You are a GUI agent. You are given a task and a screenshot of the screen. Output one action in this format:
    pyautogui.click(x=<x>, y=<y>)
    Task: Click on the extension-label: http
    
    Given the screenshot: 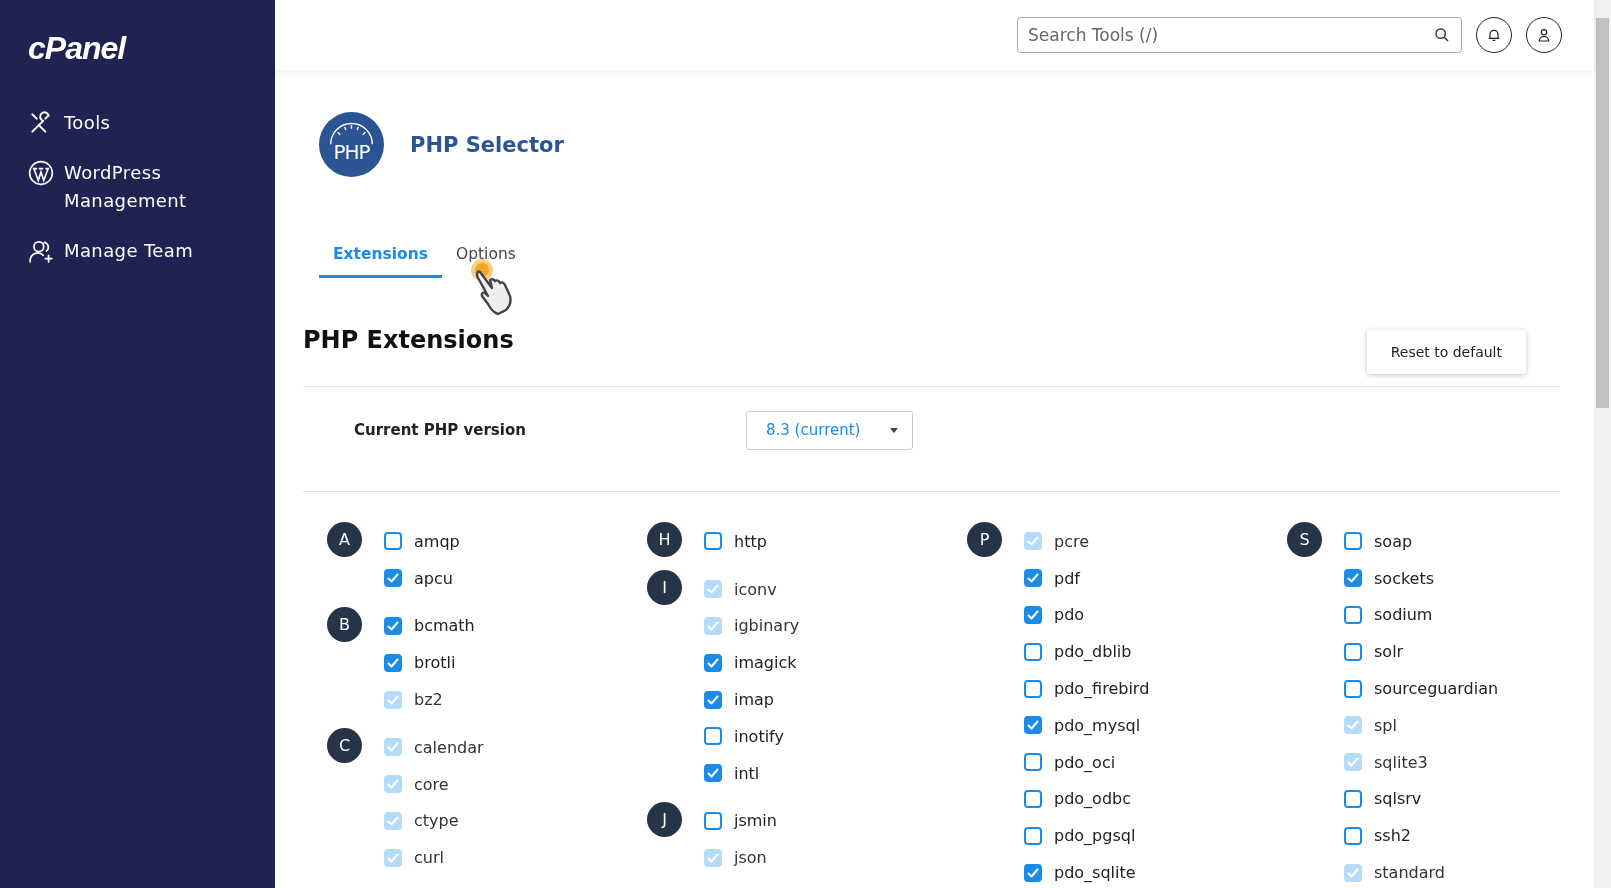 What is the action you would take?
    pyautogui.click(x=750, y=541)
    